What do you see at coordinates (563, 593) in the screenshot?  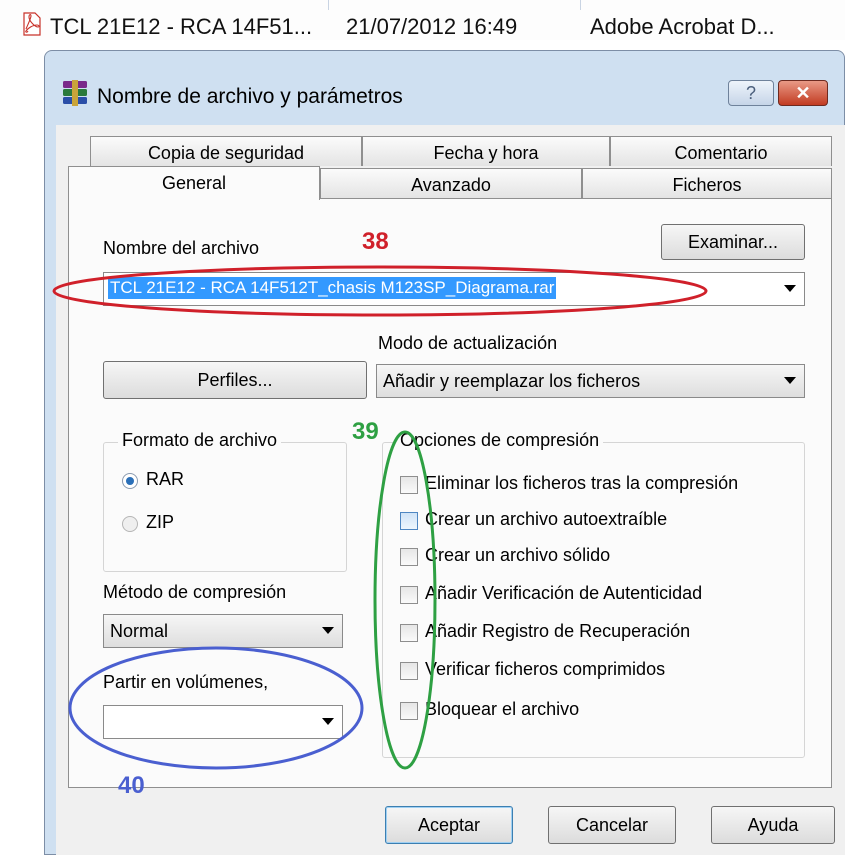 I see `option-authenticity-label: Añadir Verificación de Autenticidad` at bounding box center [563, 593].